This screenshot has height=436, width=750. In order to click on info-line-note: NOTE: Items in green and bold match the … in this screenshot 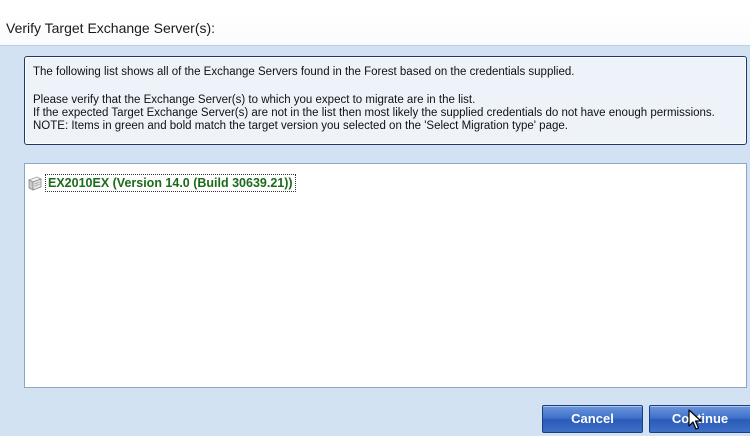, I will do `click(300, 126)`.